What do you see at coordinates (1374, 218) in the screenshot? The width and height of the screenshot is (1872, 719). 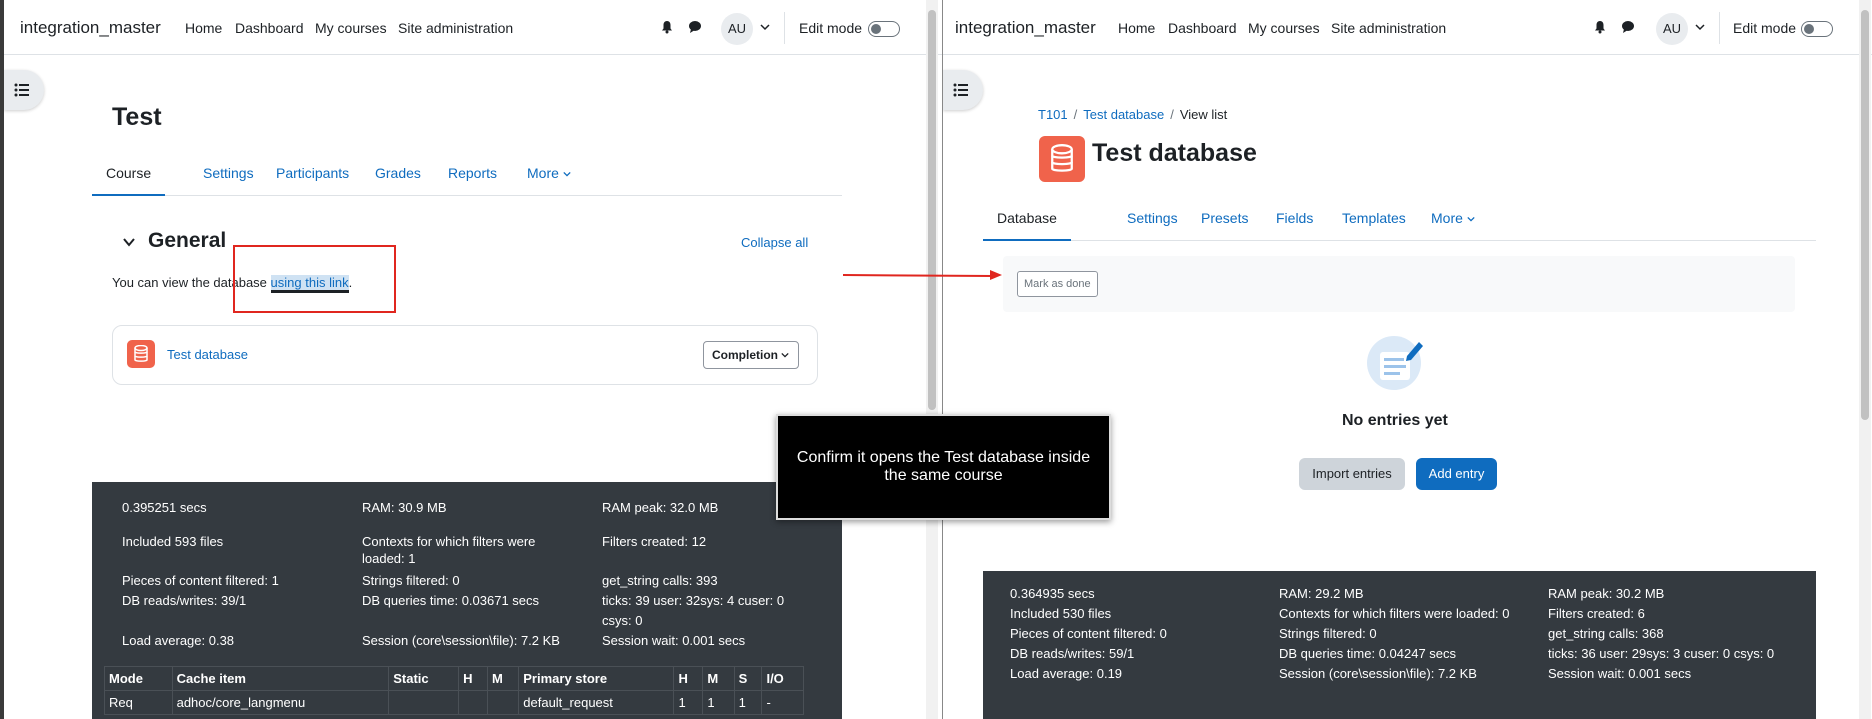 I see `tab-templates: Templates` at bounding box center [1374, 218].